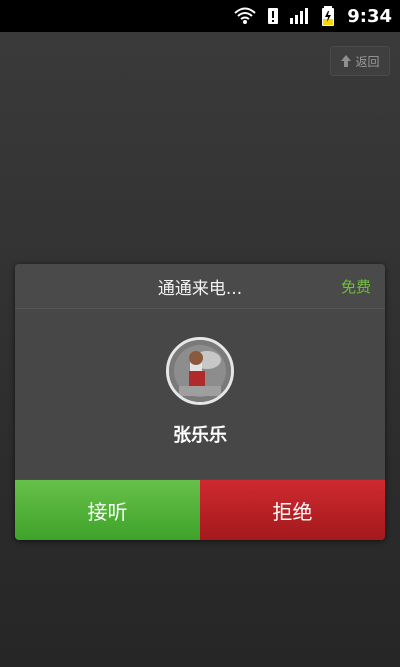 This screenshot has height=667, width=400. Describe the element at coordinates (200, 371) in the screenshot. I see `avatar` at that location.